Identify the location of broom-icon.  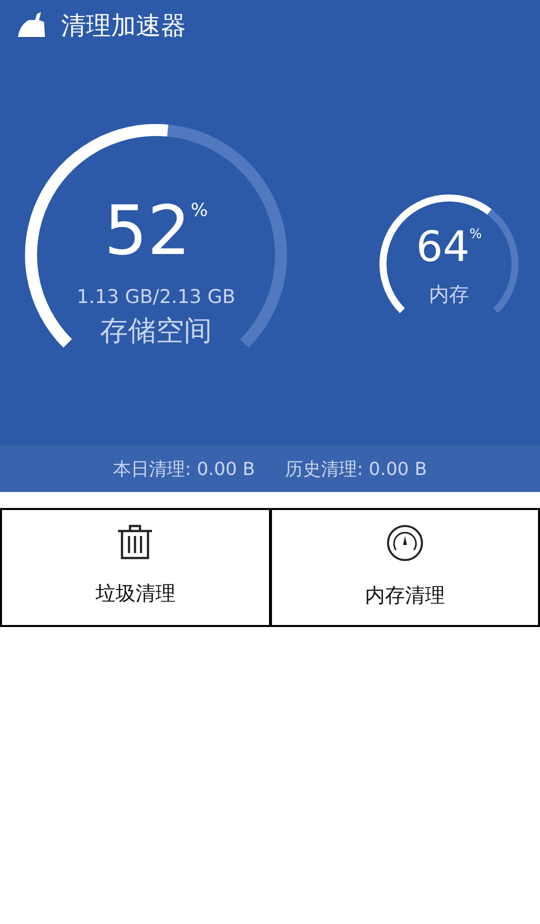
(32, 25).